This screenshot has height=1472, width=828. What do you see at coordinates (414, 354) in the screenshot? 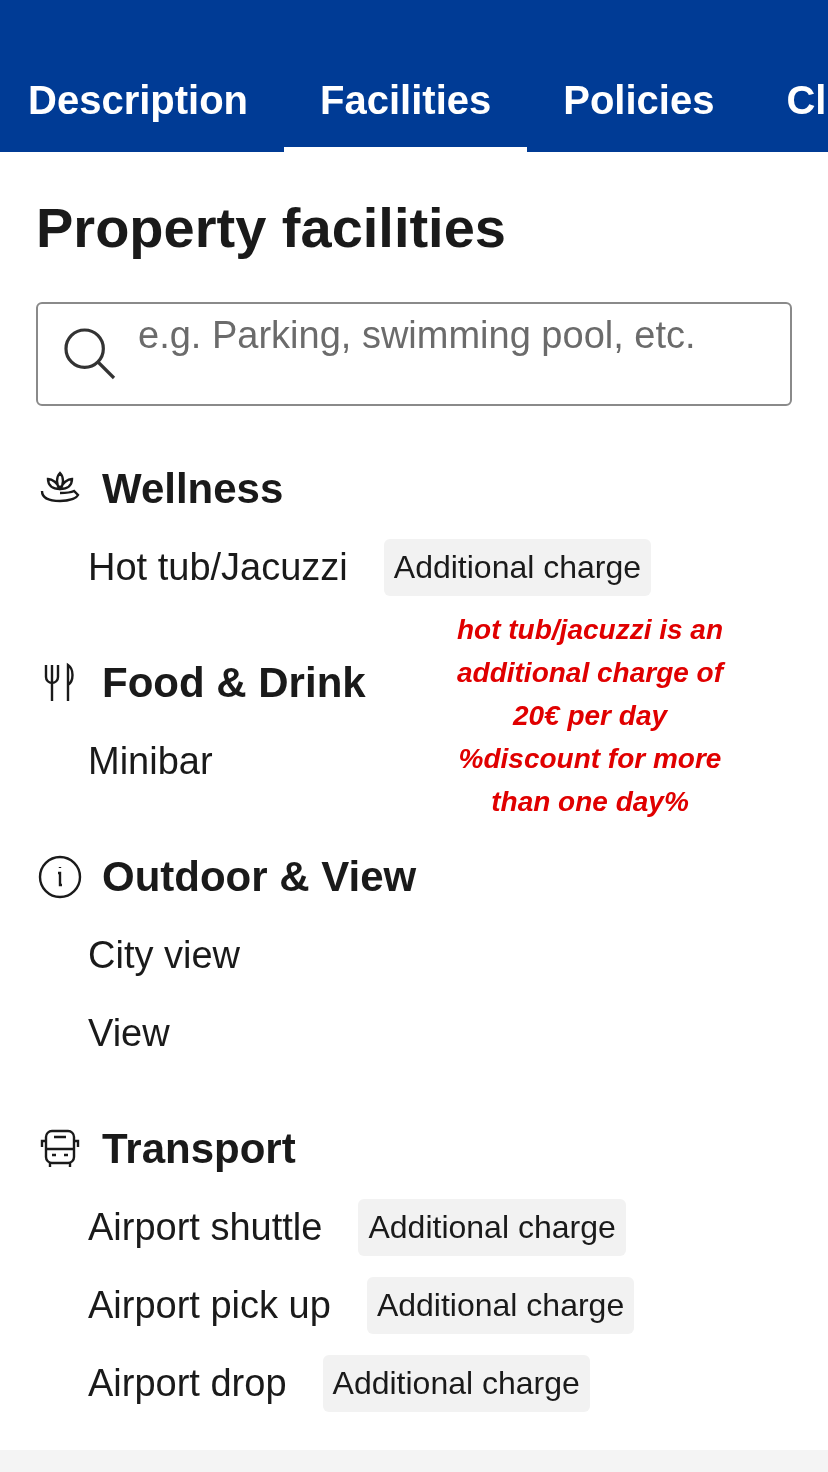
I see `search-field: e.g. Parking, swimming pool, etc.` at bounding box center [414, 354].